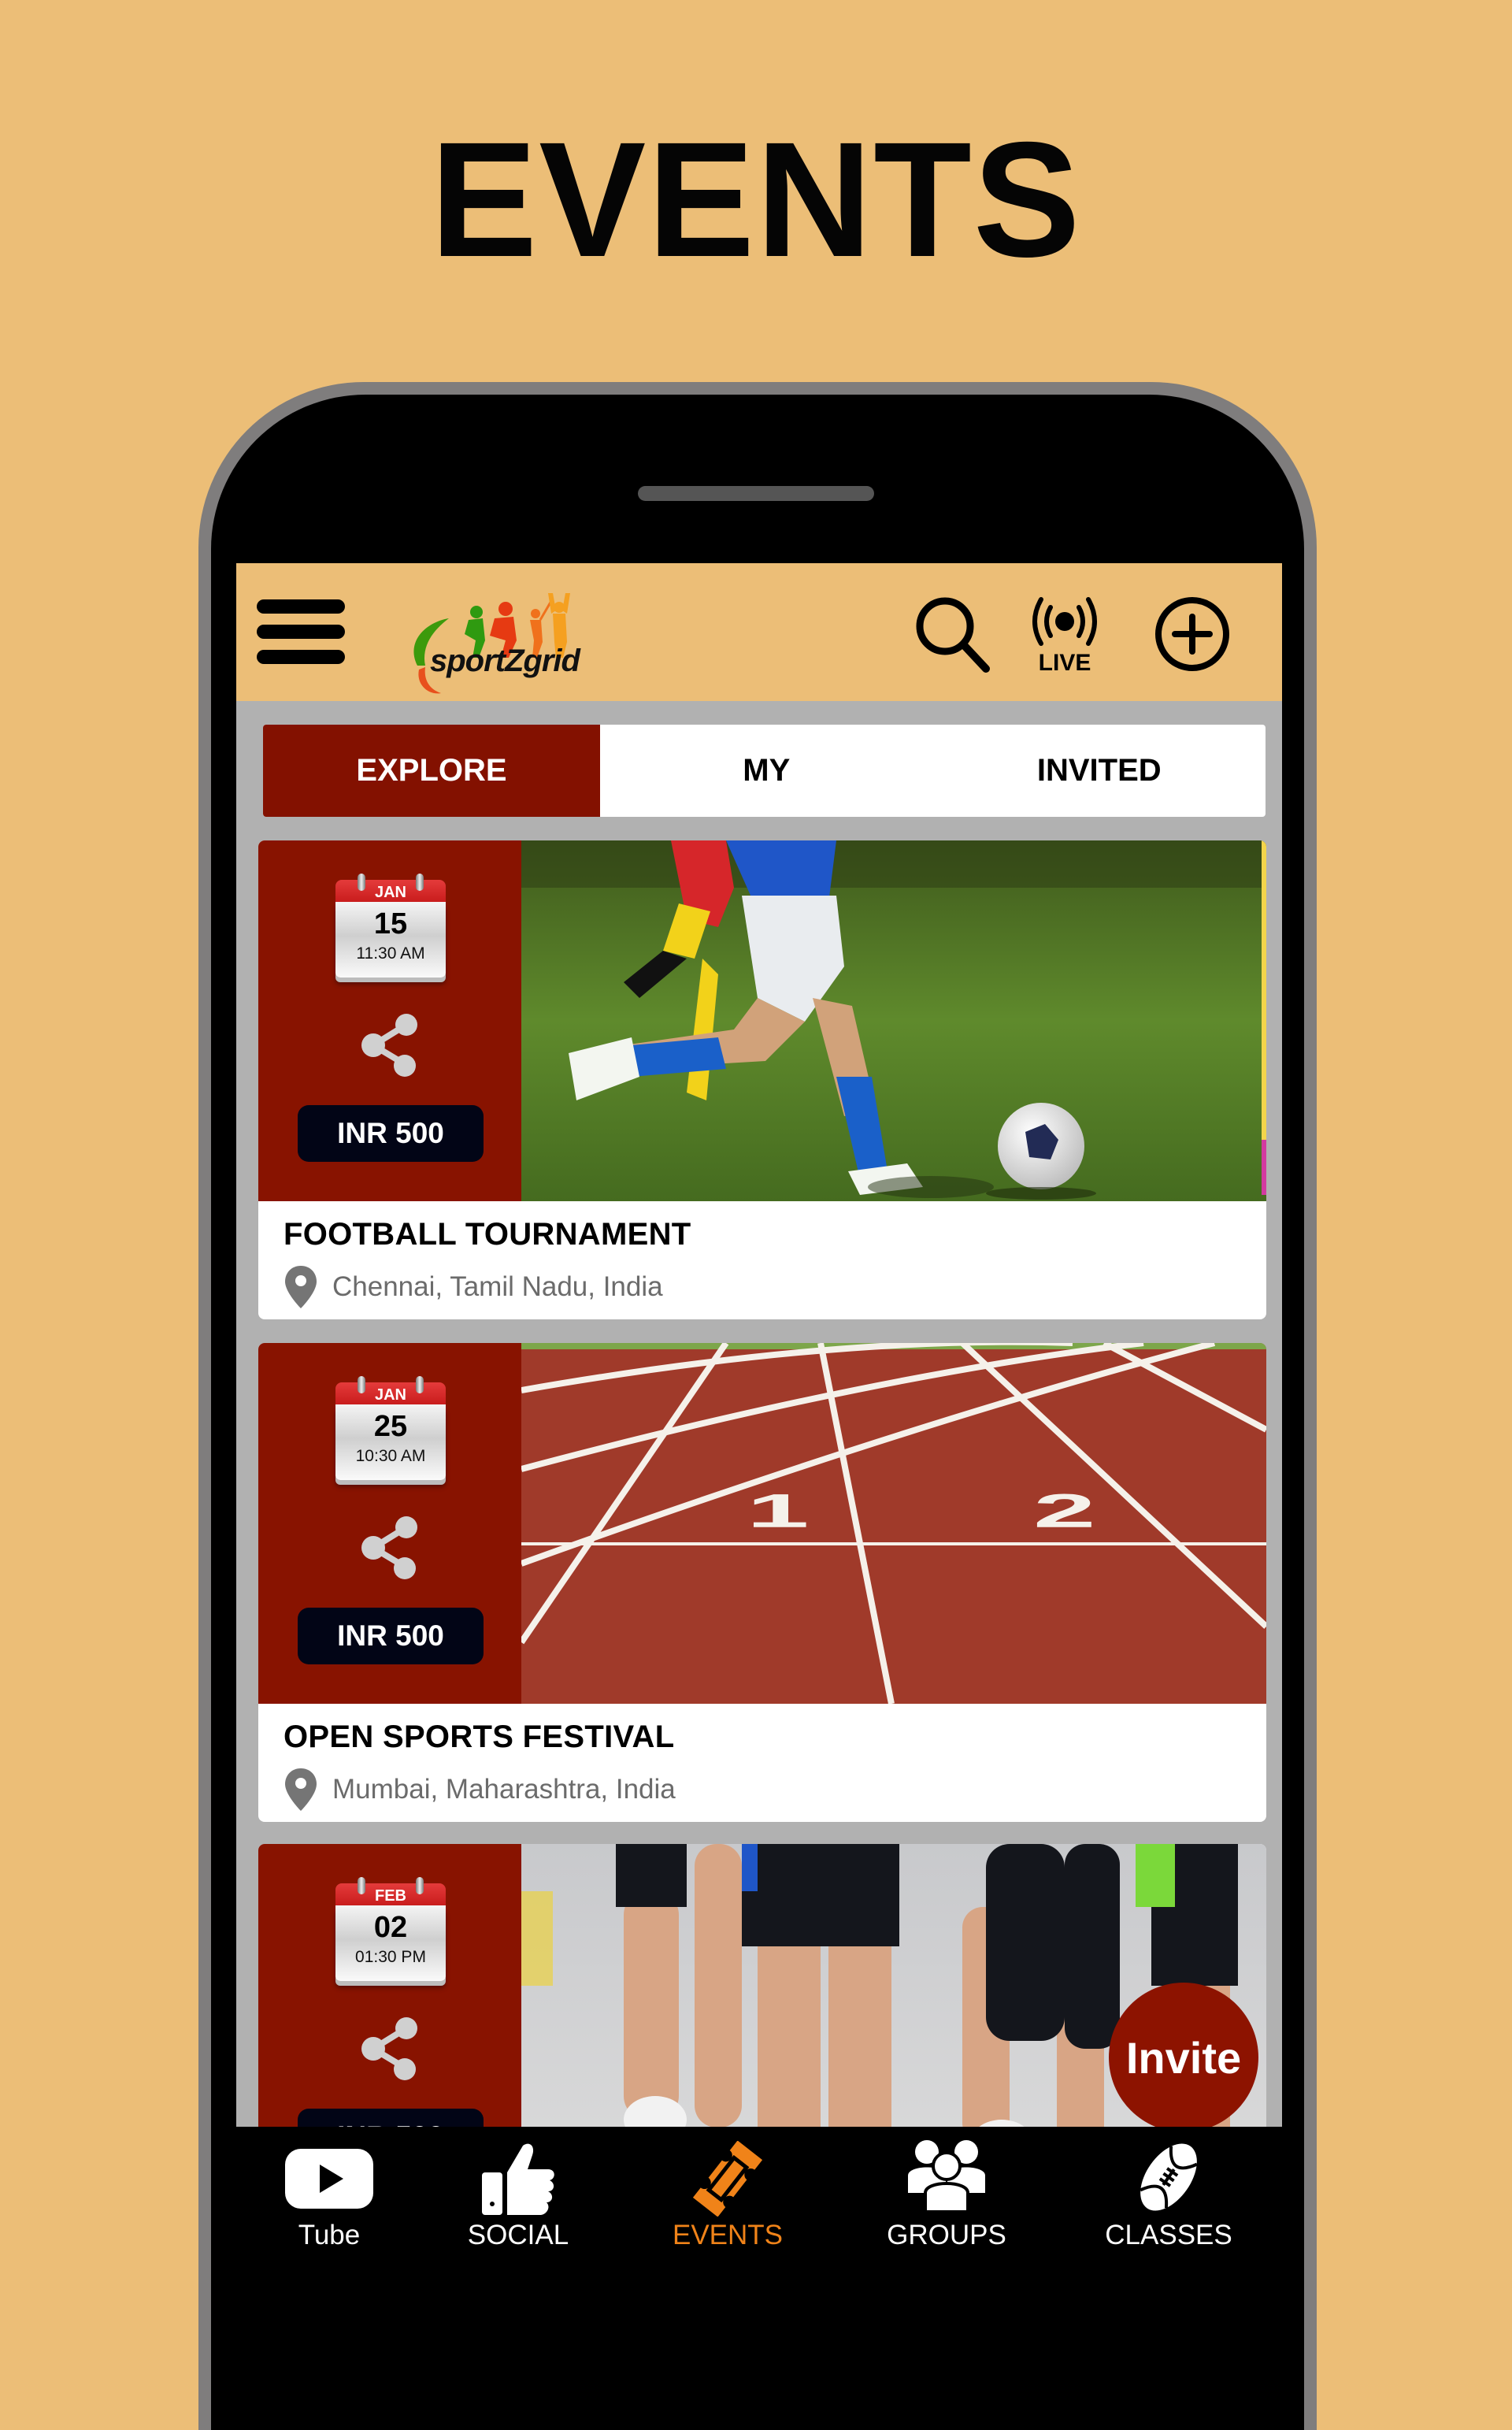 The height and width of the screenshot is (2430, 1512). I want to click on nav-classes-label: CLASSES, so click(1168, 2235).